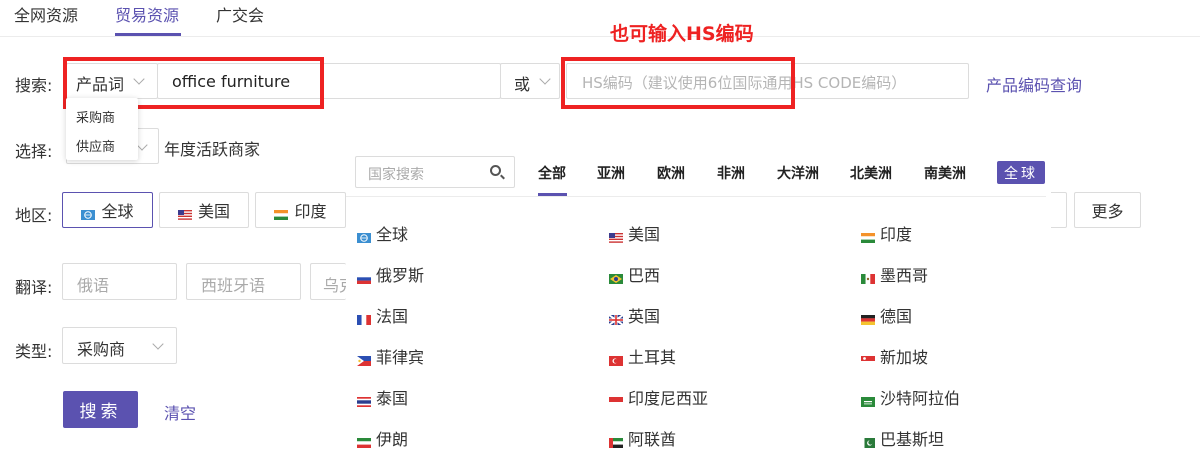 This screenshot has height=450, width=1200. Describe the element at coordinates (1059, 210) in the screenshot. I see `region-row-edge` at that location.